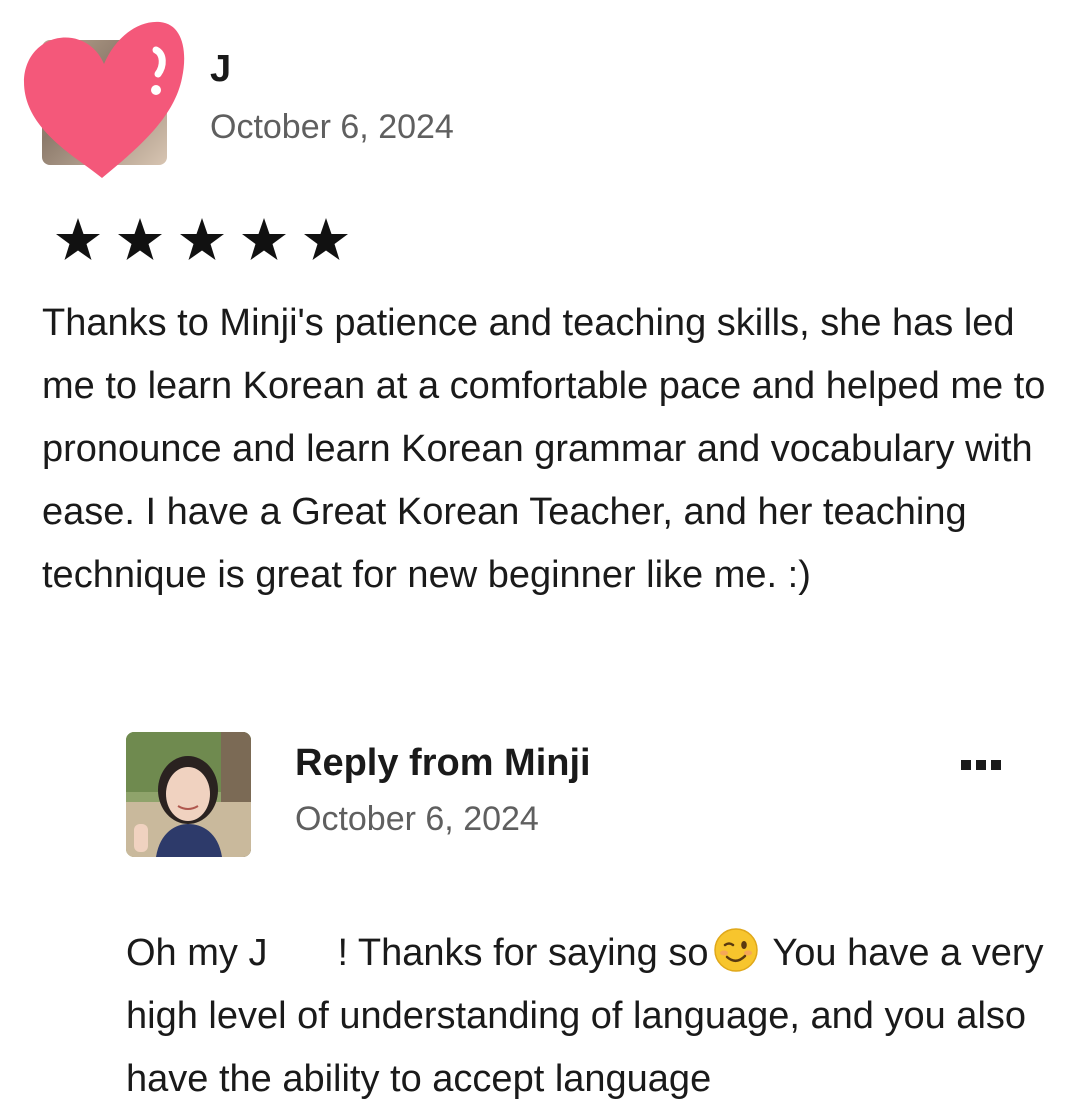  What do you see at coordinates (523, 953) in the screenshot?
I see `reply-text-part: ! Thanks for saying so` at bounding box center [523, 953].